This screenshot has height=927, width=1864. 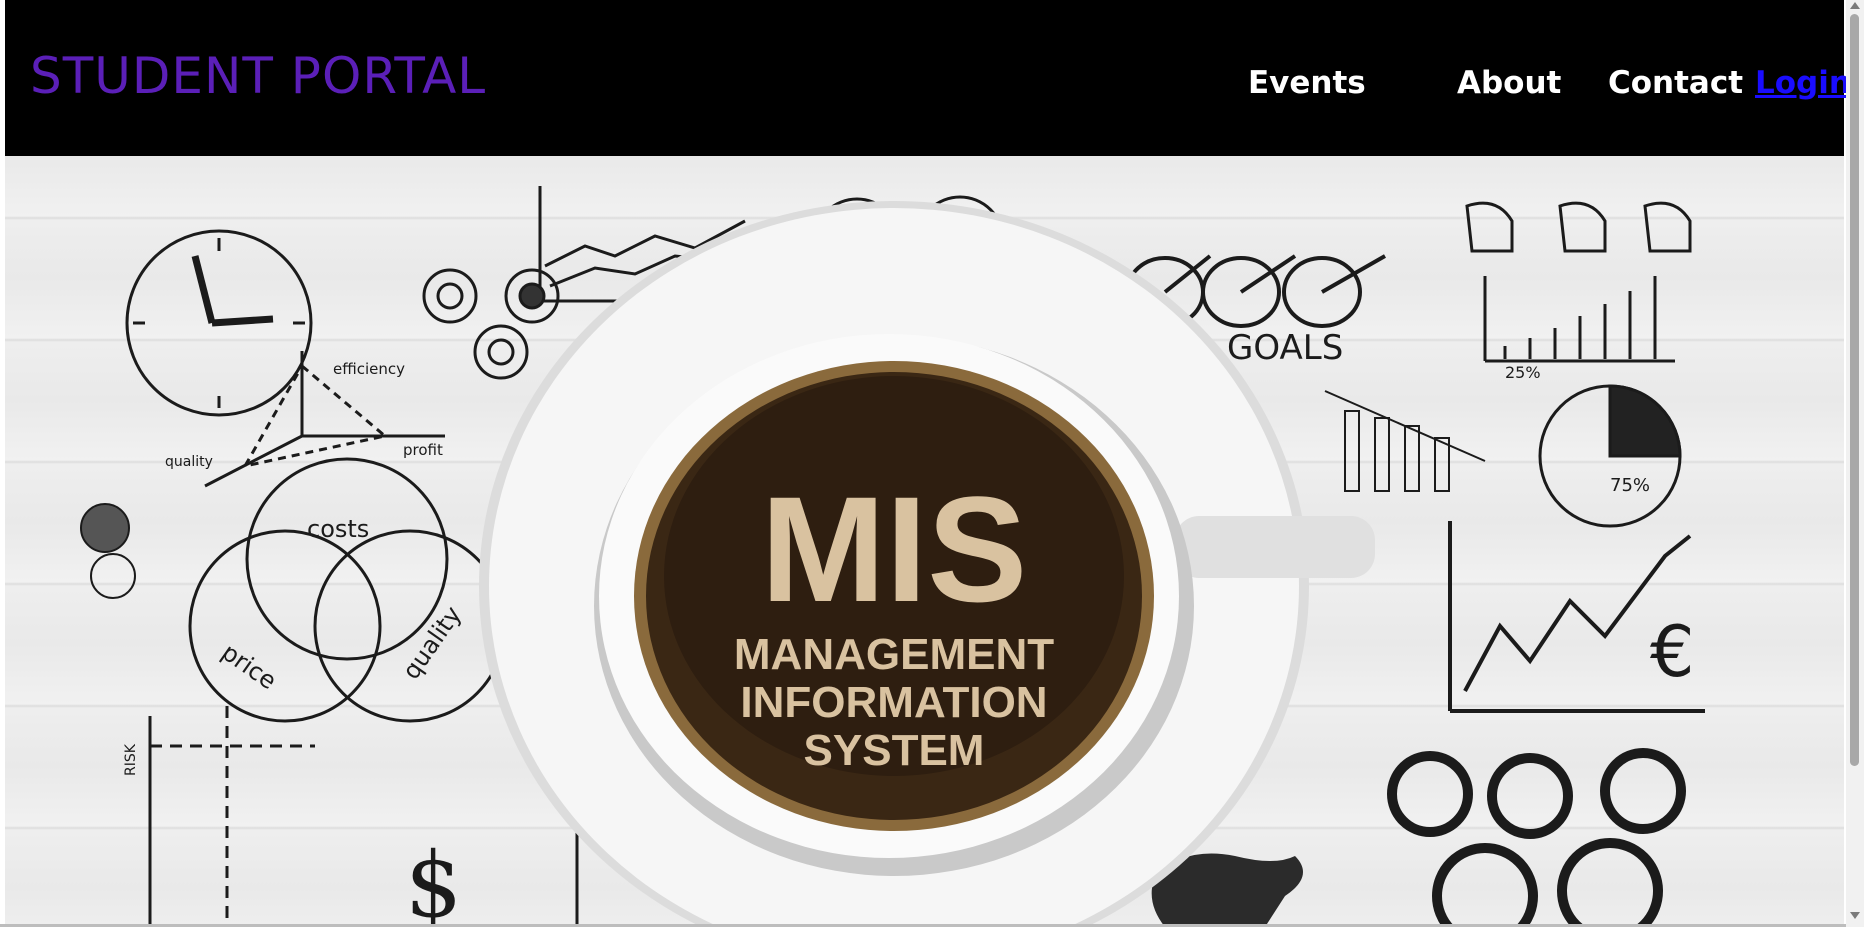 What do you see at coordinates (219, 323) in the screenshot?
I see `clock-icon` at bounding box center [219, 323].